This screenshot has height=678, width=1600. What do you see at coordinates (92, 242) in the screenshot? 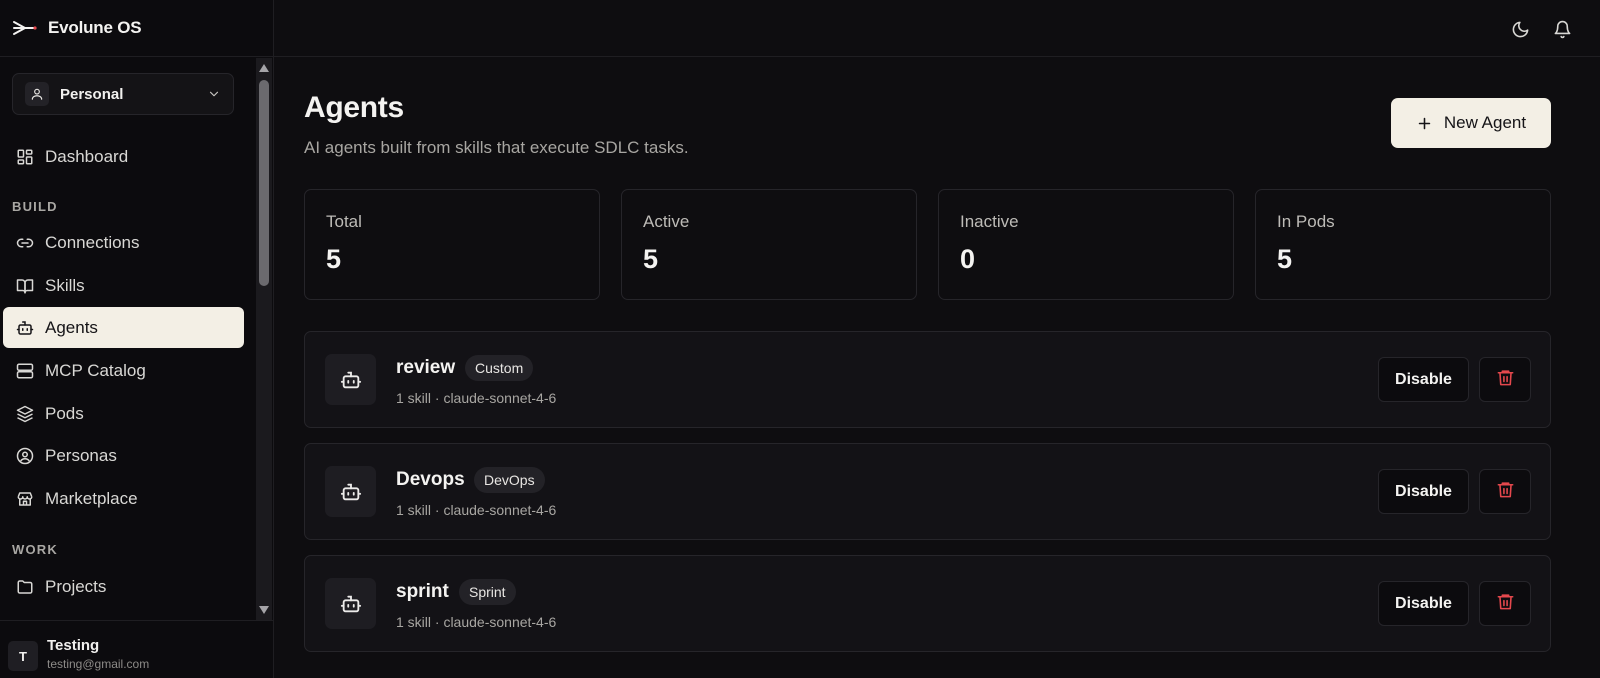
I see `sidebar-item-label: Connections` at bounding box center [92, 242].